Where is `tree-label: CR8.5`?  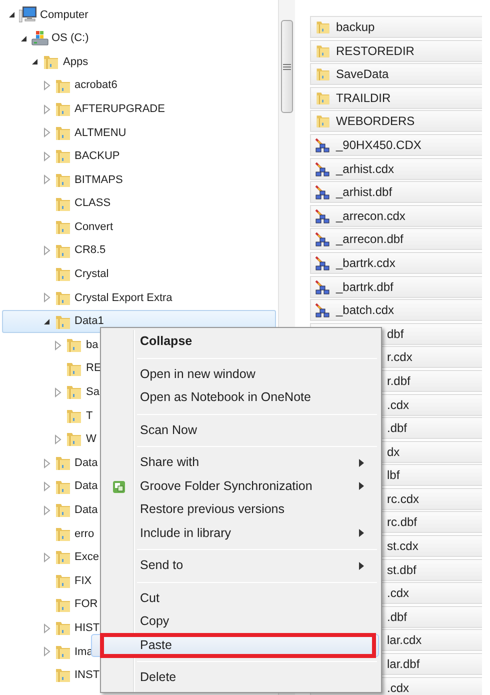 tree-label: CR8.5 is located at coordinates (90, 250).